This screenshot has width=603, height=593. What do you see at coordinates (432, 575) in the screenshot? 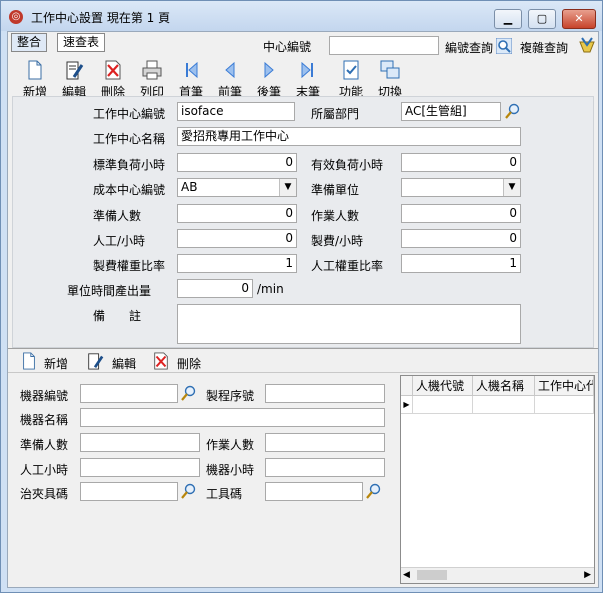
I see `scroll-thumb` at bounding box center [432, 575].